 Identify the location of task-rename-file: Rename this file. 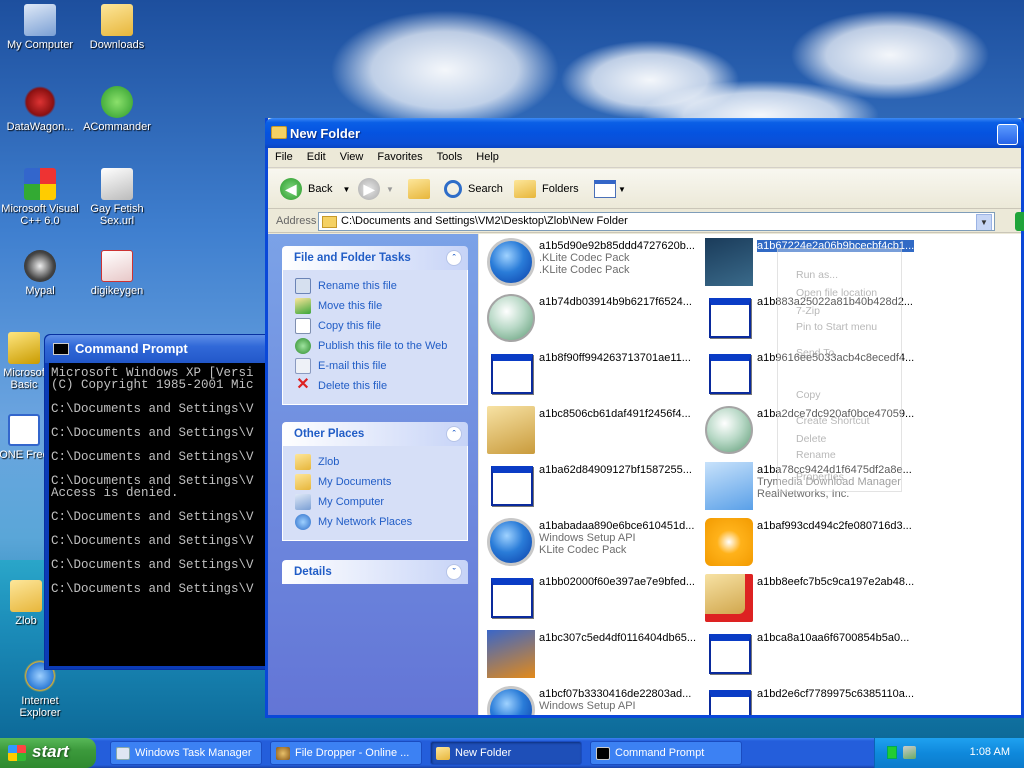
(381, 286).